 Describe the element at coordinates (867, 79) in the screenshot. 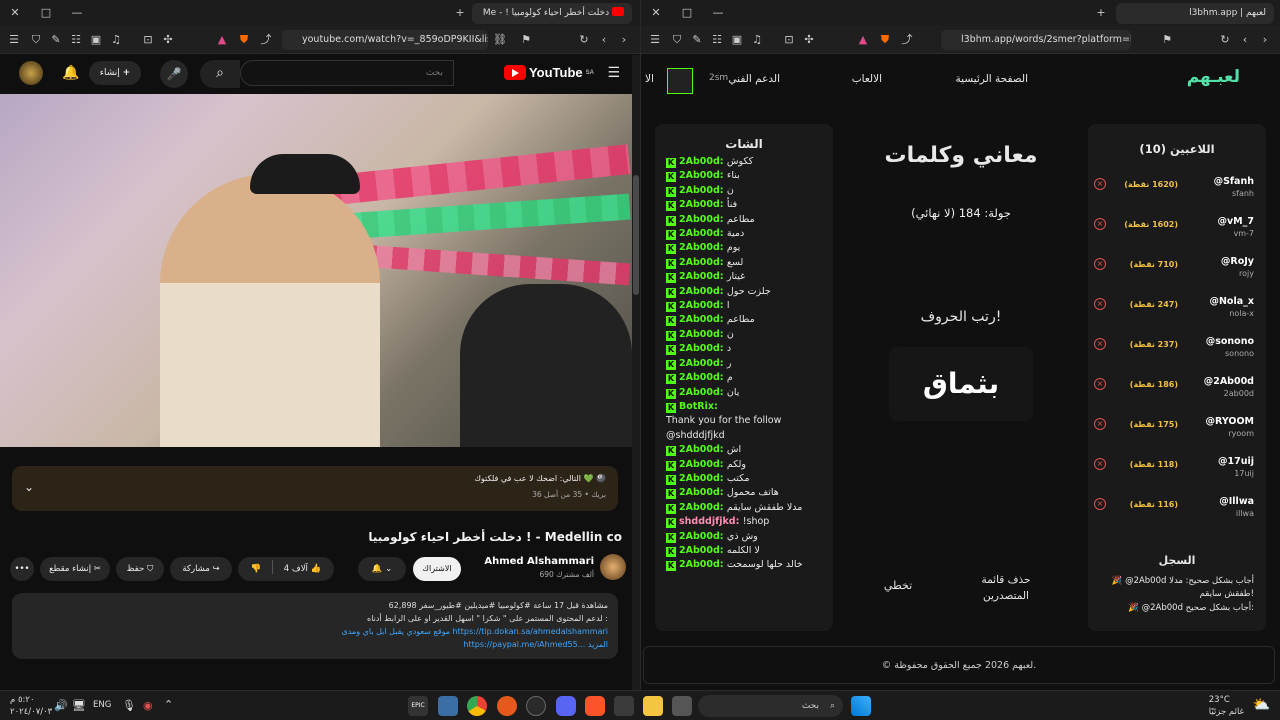

I see `nav-games: الالعاب` at that location.